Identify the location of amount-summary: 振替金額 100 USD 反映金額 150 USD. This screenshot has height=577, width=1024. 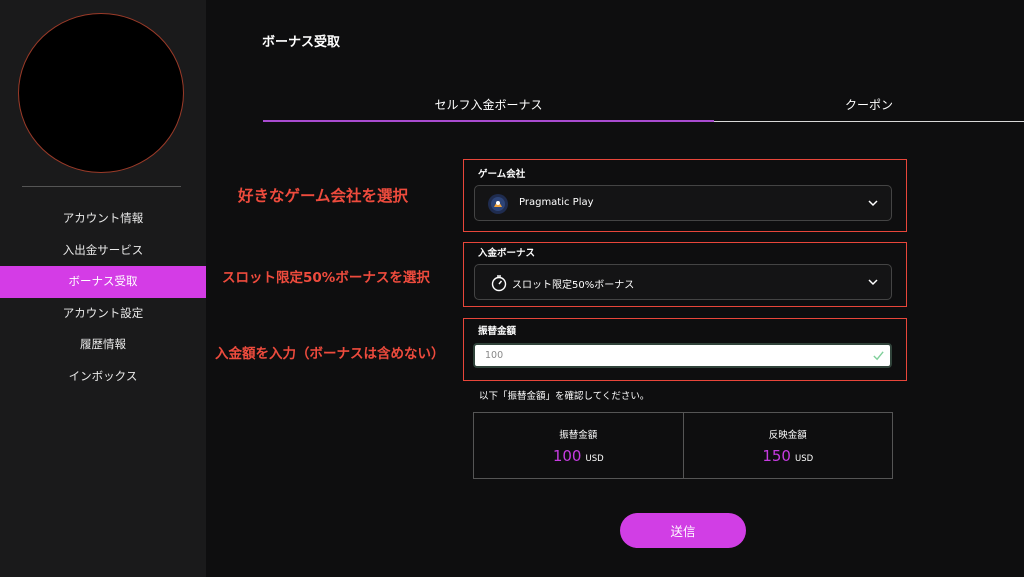
(683, 445).